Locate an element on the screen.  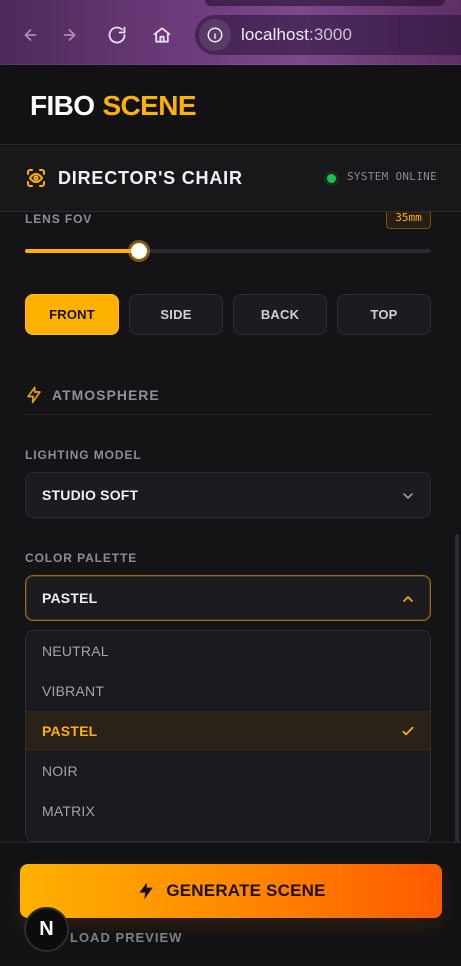
lighting-model-value: STUDIO SOFT is located at coordinates (90, 495).